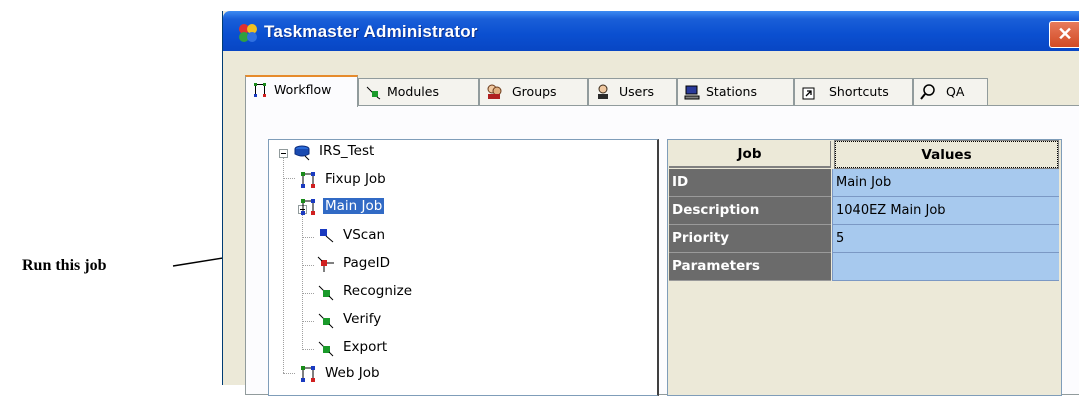 The width and height of the screenshot is (1079, 396). I want to click on tab-stations: Stations, so click(735, 91).